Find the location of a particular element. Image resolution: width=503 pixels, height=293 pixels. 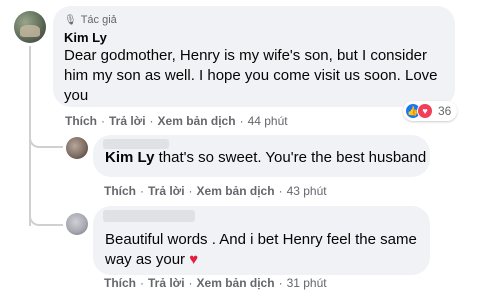

reaction-summary: 👍 ♥ 36 is located at coordinates (430, 111).